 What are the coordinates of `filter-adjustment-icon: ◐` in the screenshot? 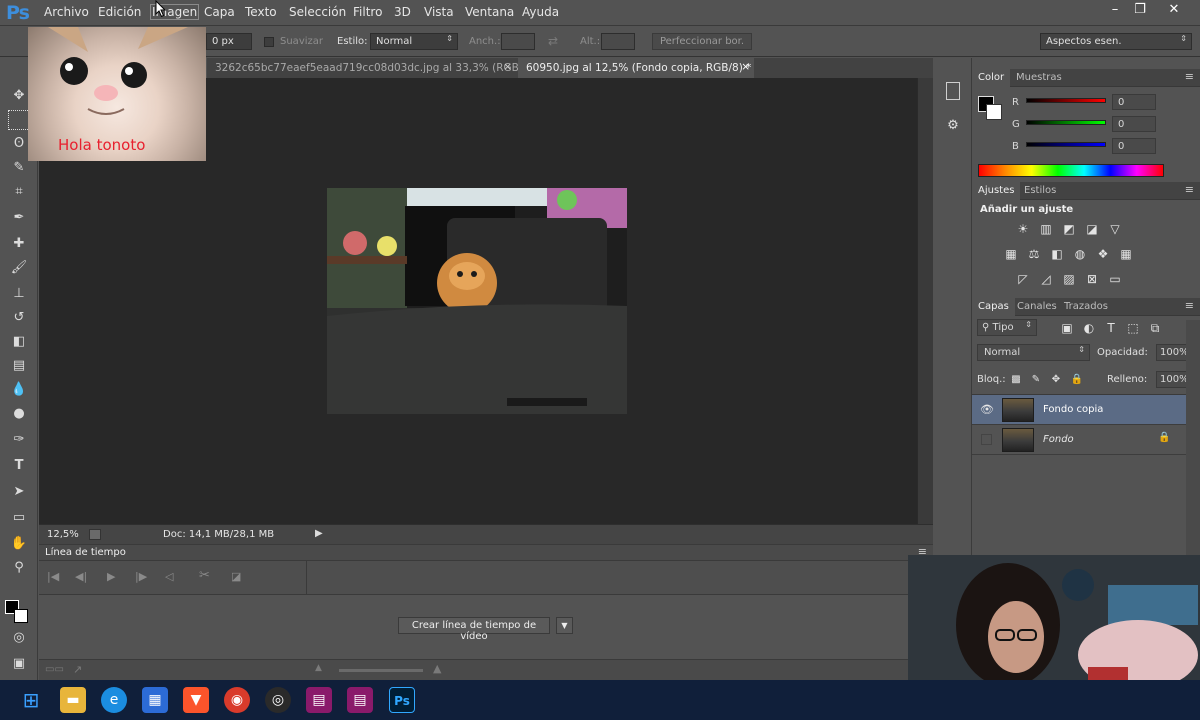 It's located at (1089, 328).